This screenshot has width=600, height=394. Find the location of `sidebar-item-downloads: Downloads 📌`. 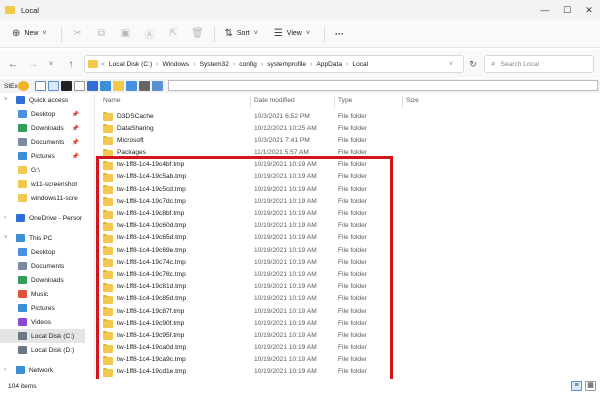

sidebar-item-downloads: Downloads 📌 is located at coordinates (42, 128).